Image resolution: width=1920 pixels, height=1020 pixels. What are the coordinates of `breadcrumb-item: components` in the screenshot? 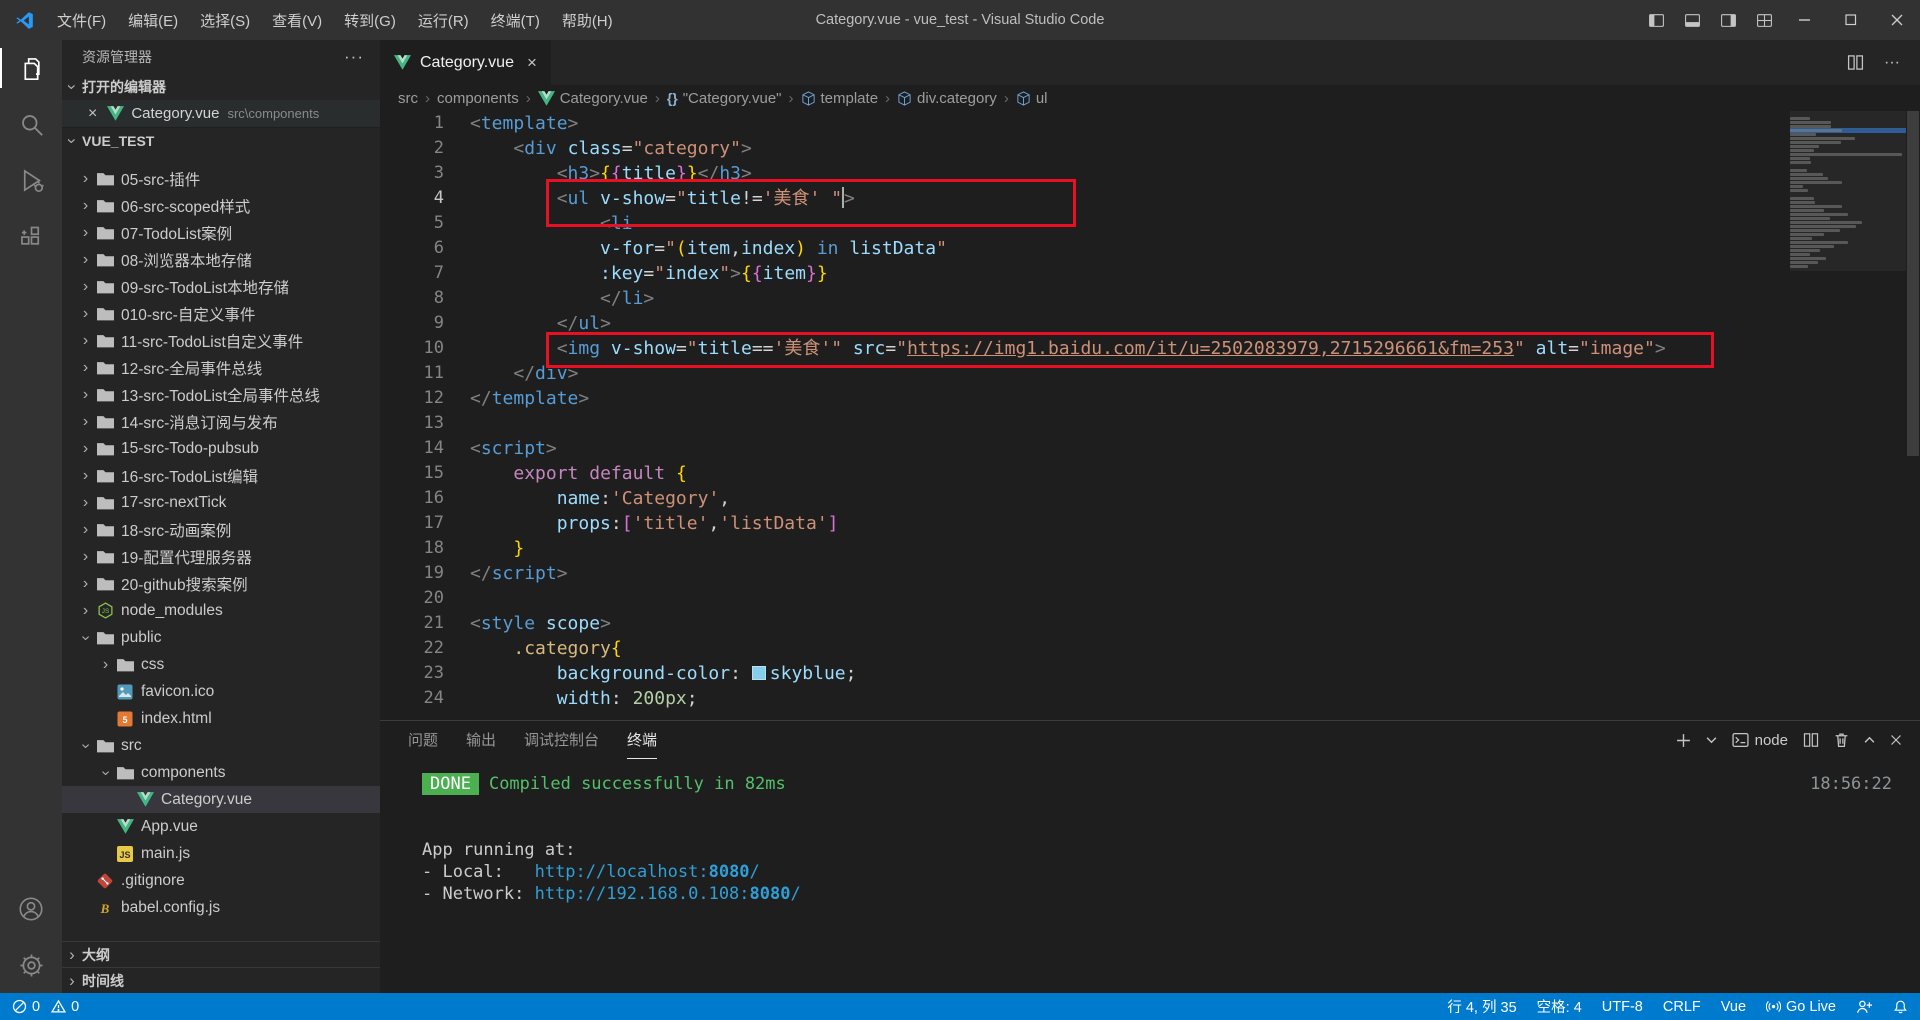 It's located at (478, 98).